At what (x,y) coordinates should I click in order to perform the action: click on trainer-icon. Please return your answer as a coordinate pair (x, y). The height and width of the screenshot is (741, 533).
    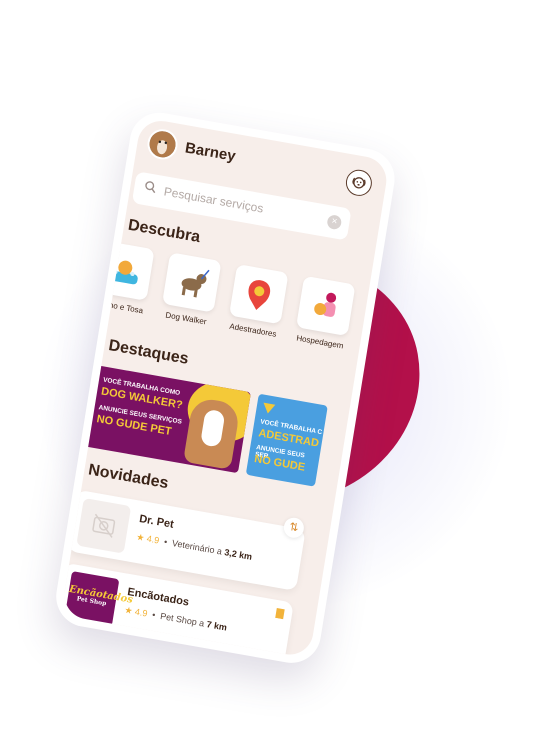
    Looking at the image, I should click on (259, 295).